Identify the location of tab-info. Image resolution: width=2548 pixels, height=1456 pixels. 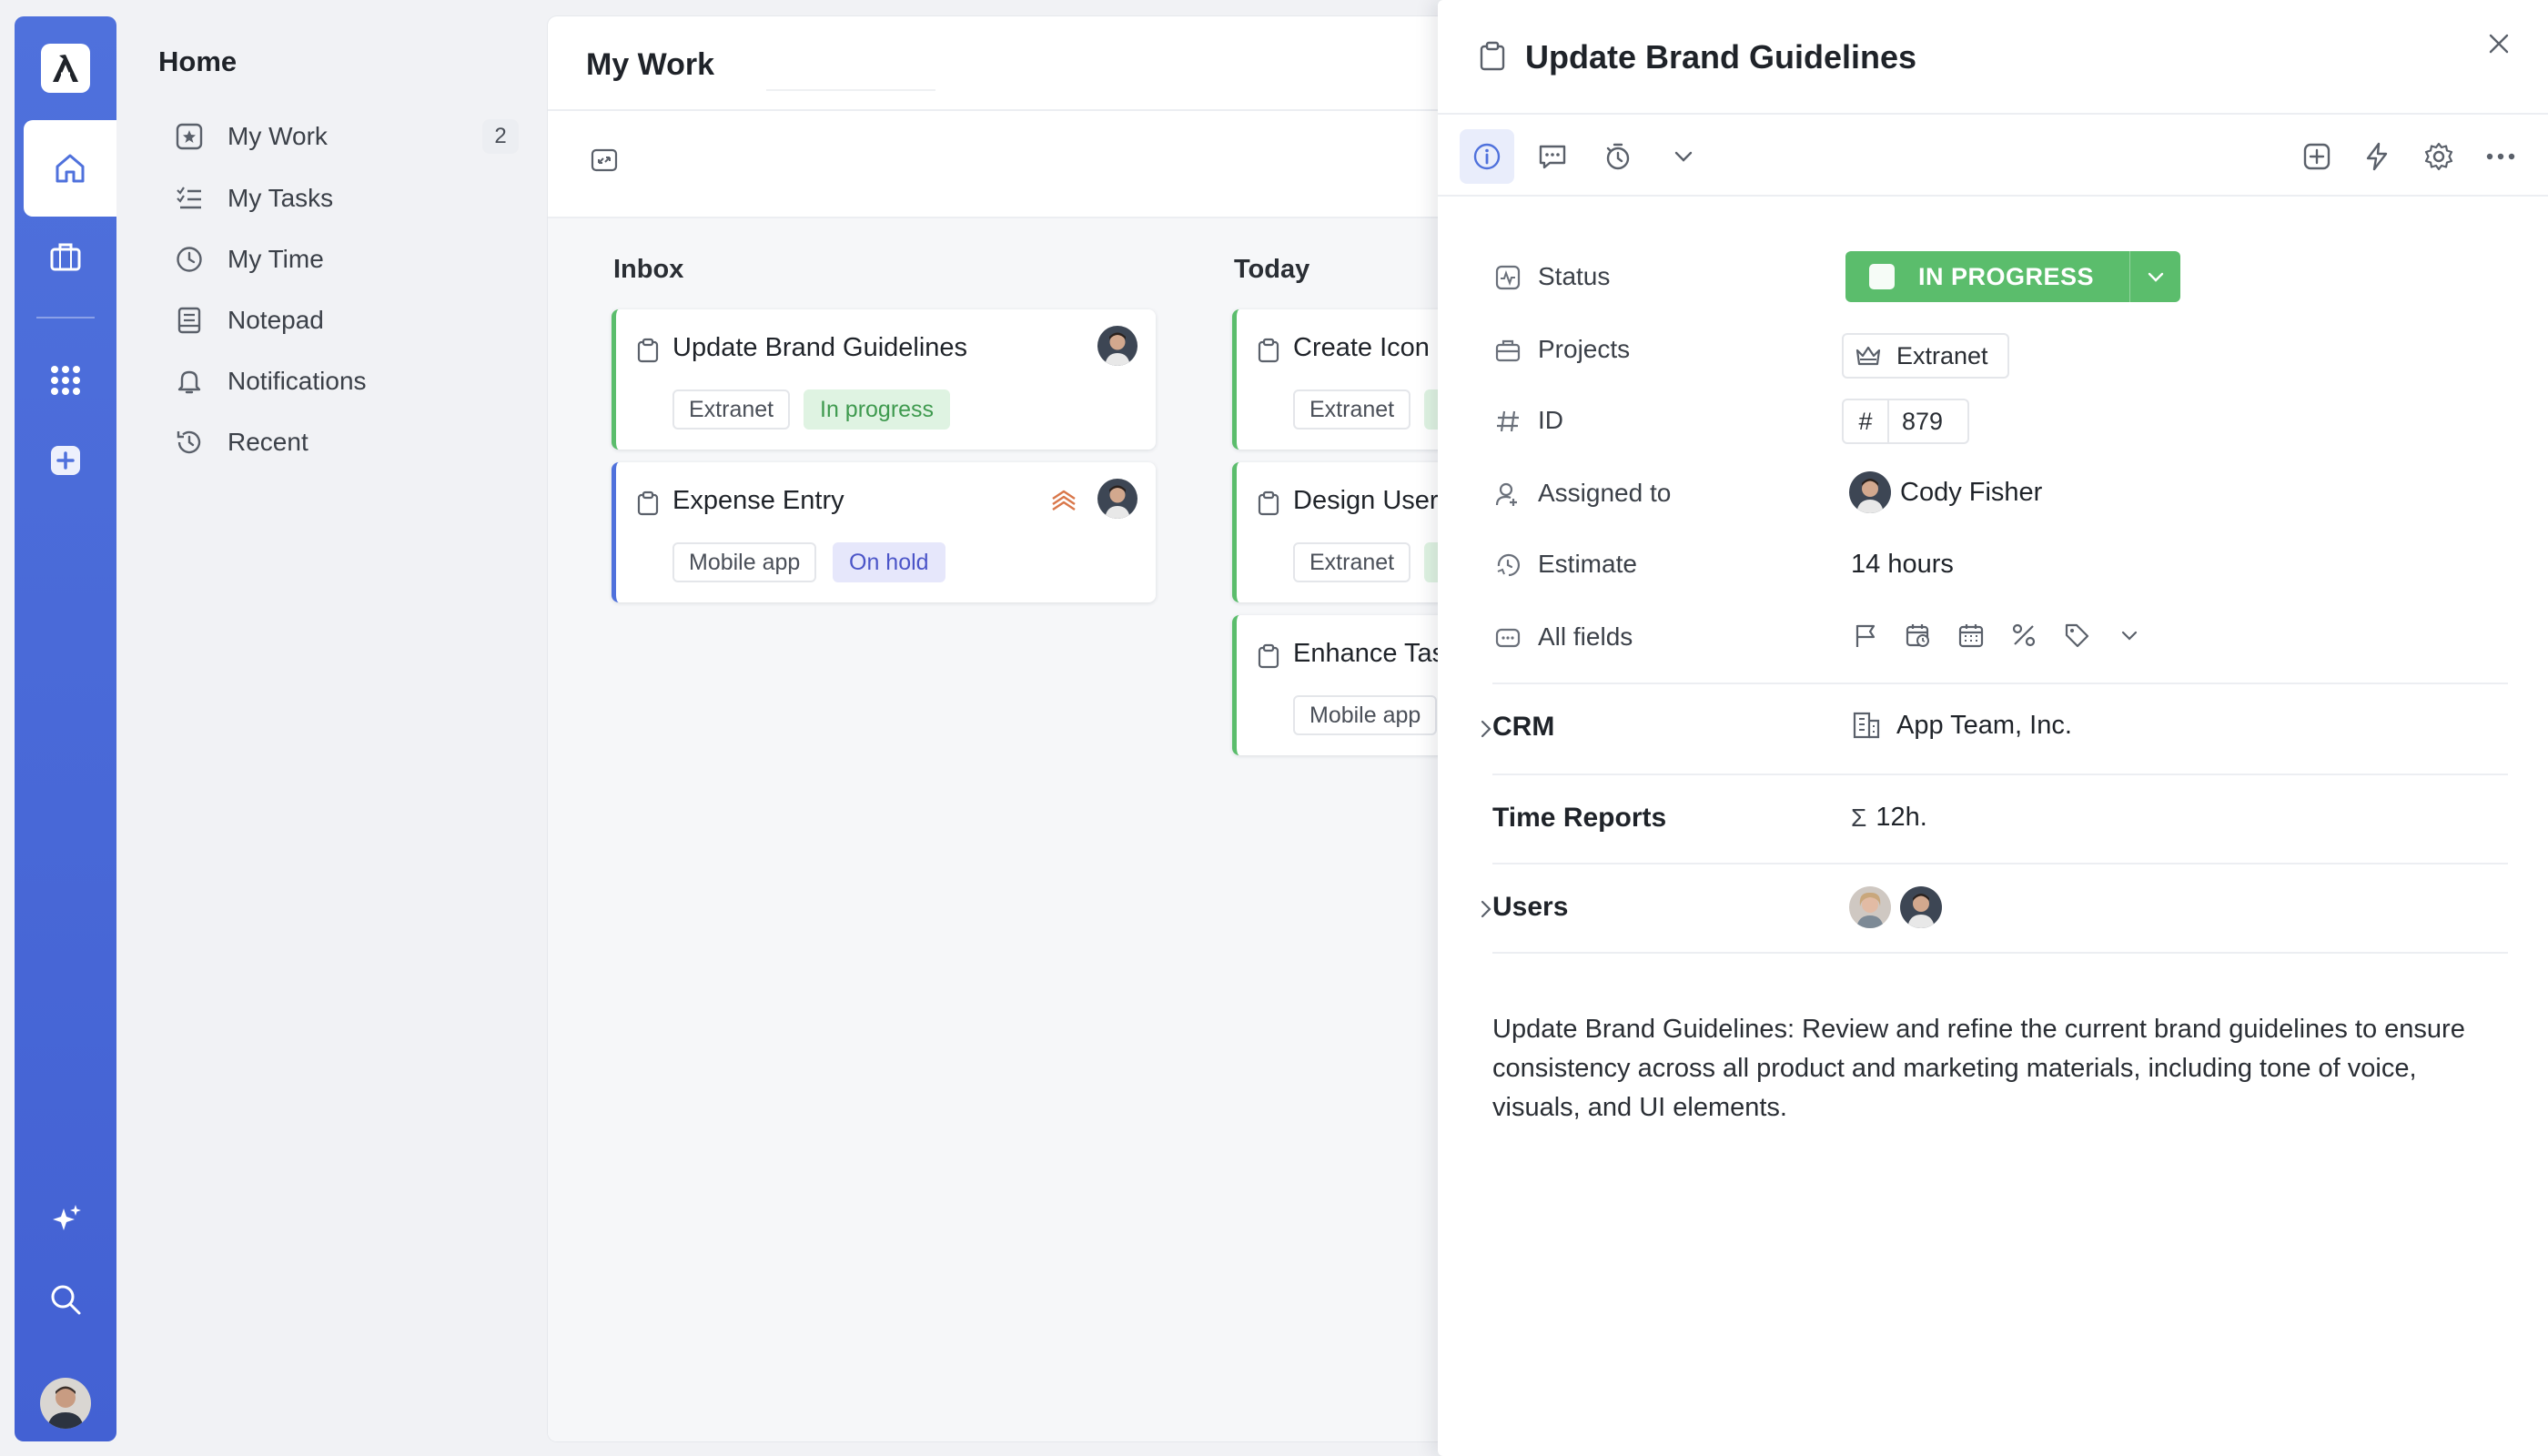
(1487, 156).